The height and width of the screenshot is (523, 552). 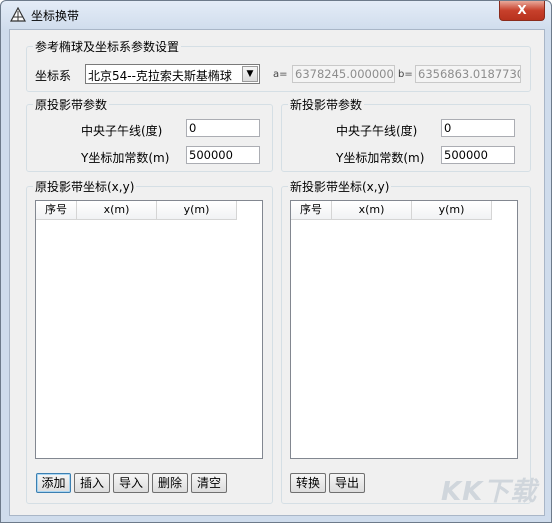 What do you see at coordinates (223, 128) in the screenshot?
I see `orig-meridian-input: 0` at bounding box center [223, 128].